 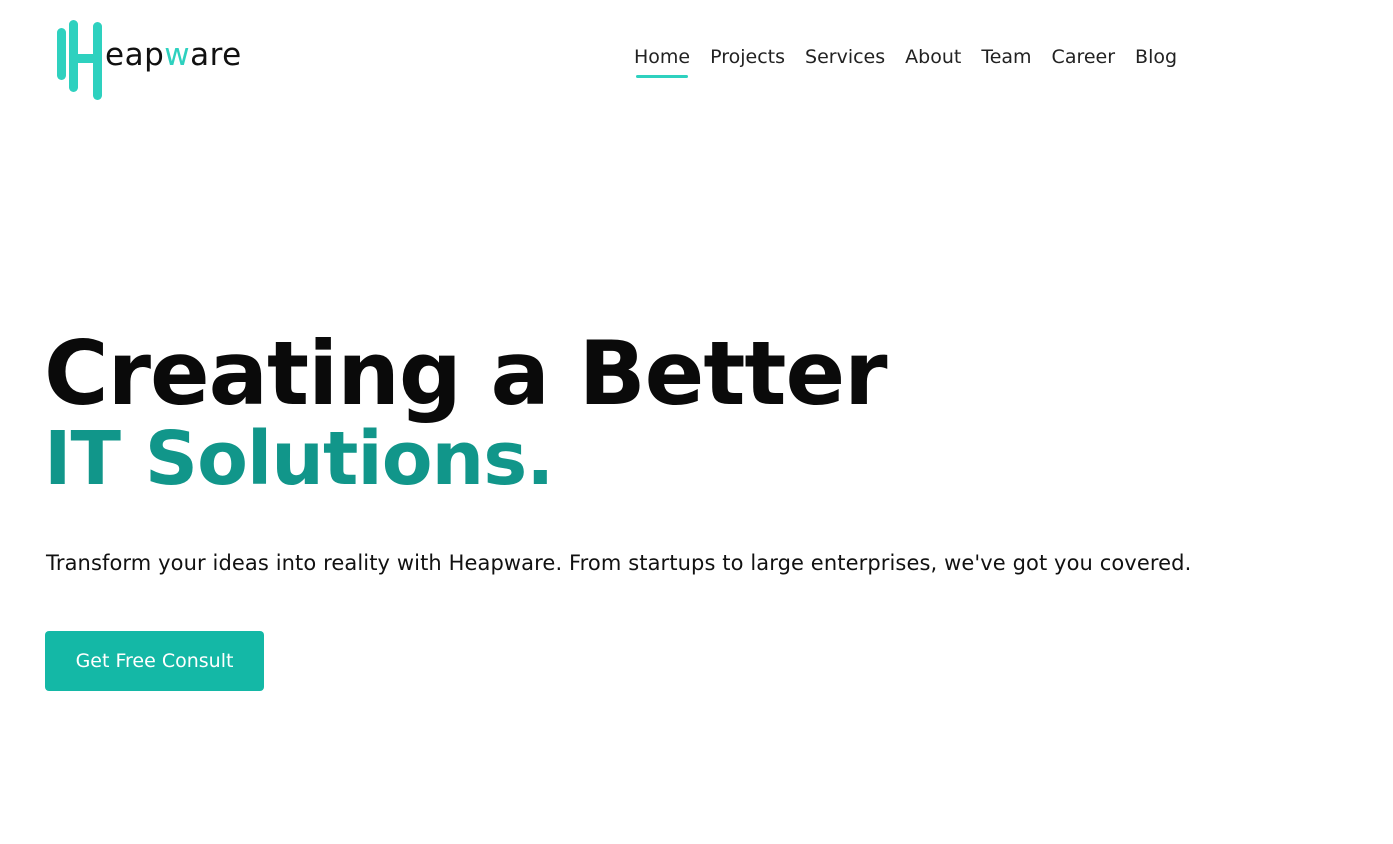 What do you see at coordinates (662, 61) in the screenshot?
I see `nav-item-home: Home` at bounding box center [662, 61].